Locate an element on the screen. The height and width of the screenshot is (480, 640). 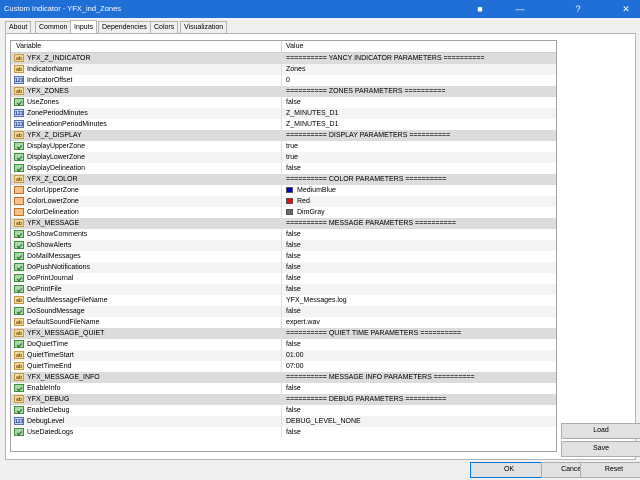
variable-value: ========== ZONES PARAMETERS ========== is located at coordinates (365, 91).